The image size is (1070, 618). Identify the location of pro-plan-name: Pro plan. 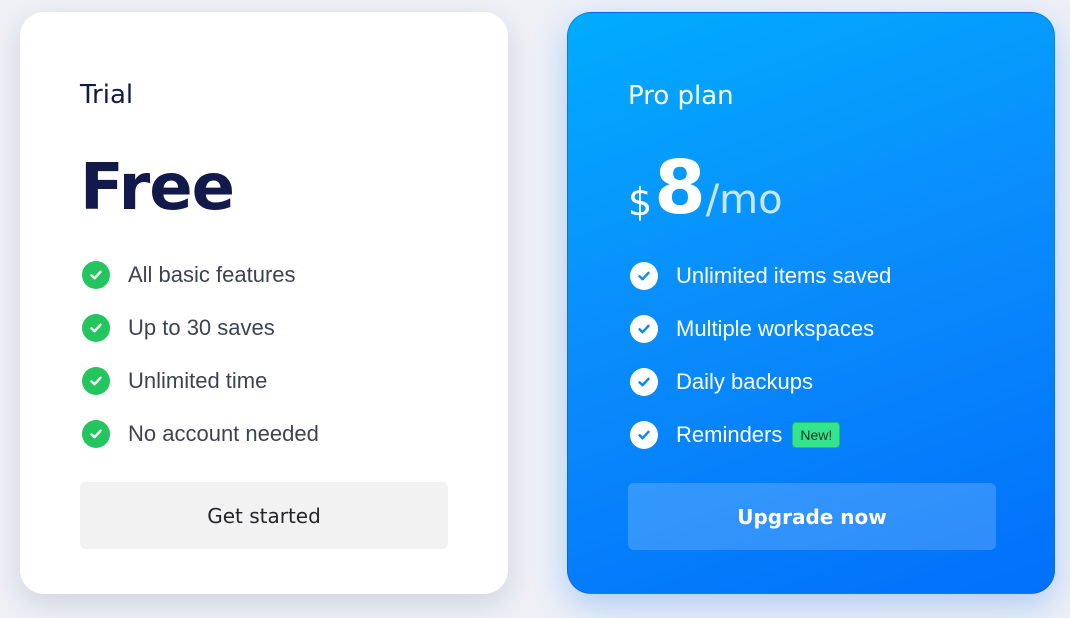
(681, 96).